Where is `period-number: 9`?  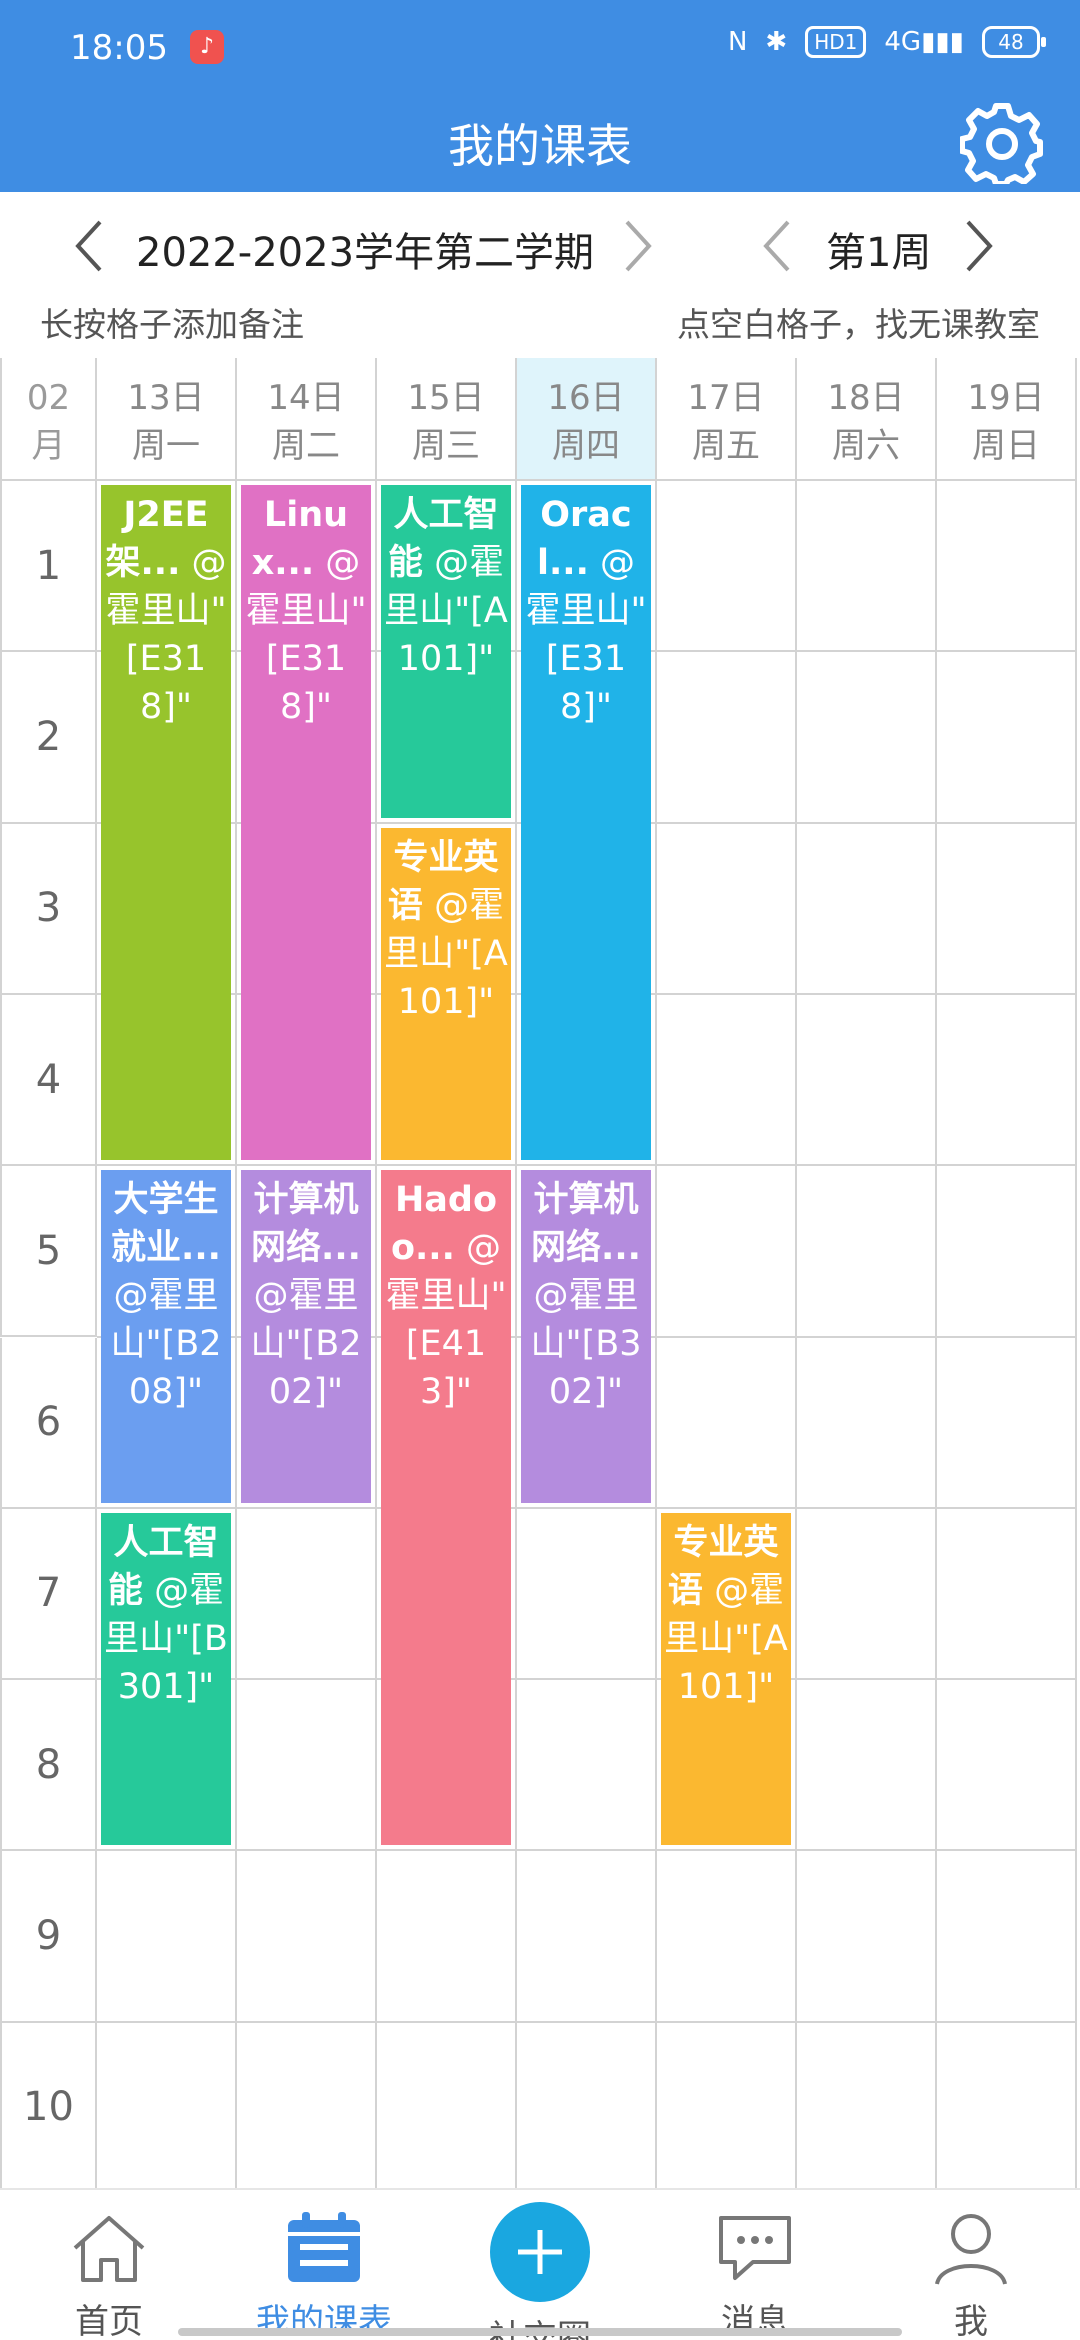
period-number: 9 is located at coordinates (48, 1937).